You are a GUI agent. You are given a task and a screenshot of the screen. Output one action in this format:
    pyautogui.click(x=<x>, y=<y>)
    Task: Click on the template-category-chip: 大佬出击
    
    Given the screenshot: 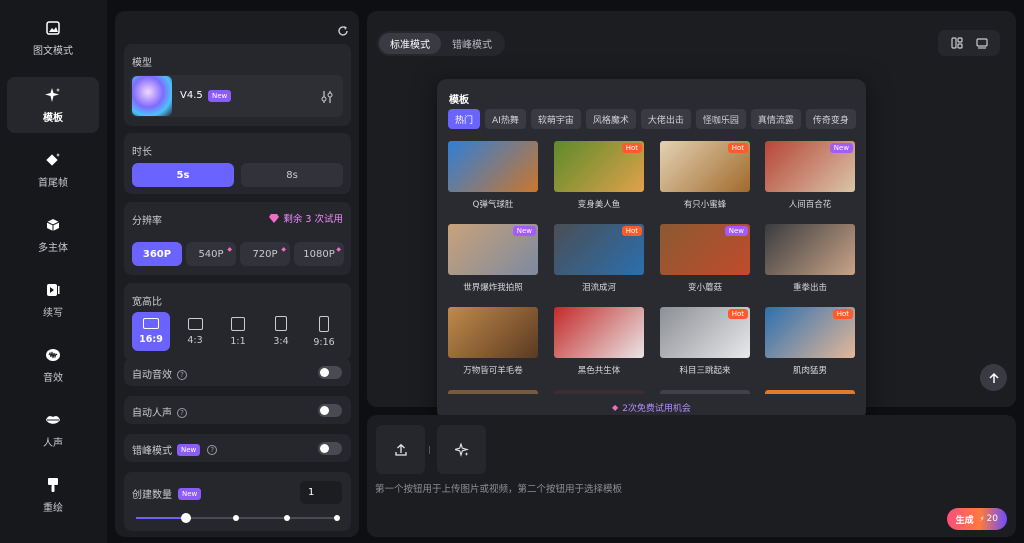 What is the action you would take?
    pyautogui.click(x=665, y=119)
    